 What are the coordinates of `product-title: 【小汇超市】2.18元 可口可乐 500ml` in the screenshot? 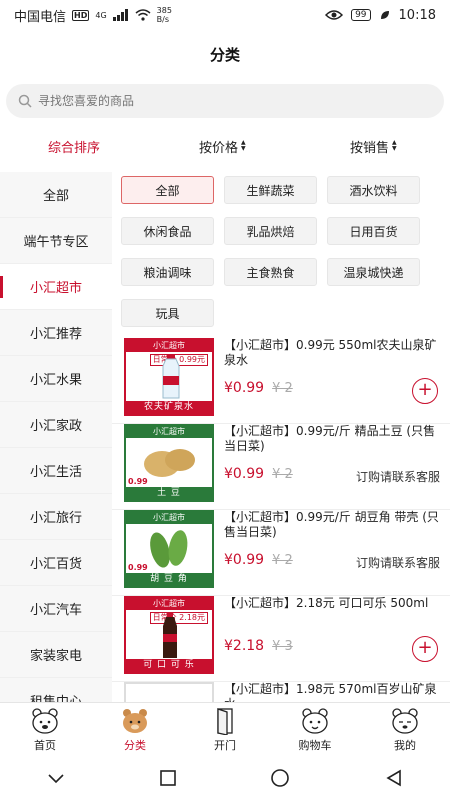 It's located at (326, 603).